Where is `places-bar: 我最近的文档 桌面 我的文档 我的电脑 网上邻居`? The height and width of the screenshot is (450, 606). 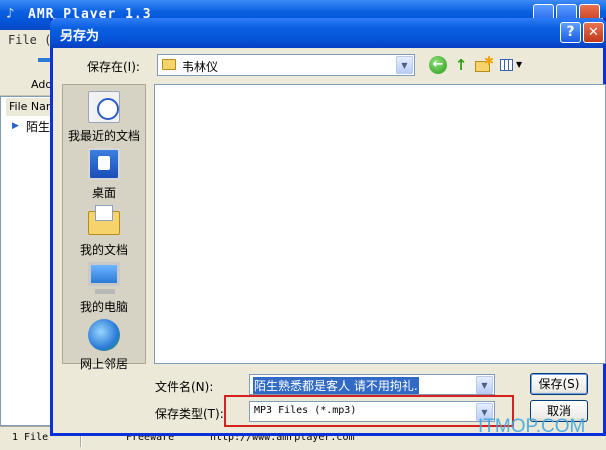
places-bar: 我最近的文档 桌面 我的文档 我的电脑 网上邻居 is located at coordinates (104, 227).